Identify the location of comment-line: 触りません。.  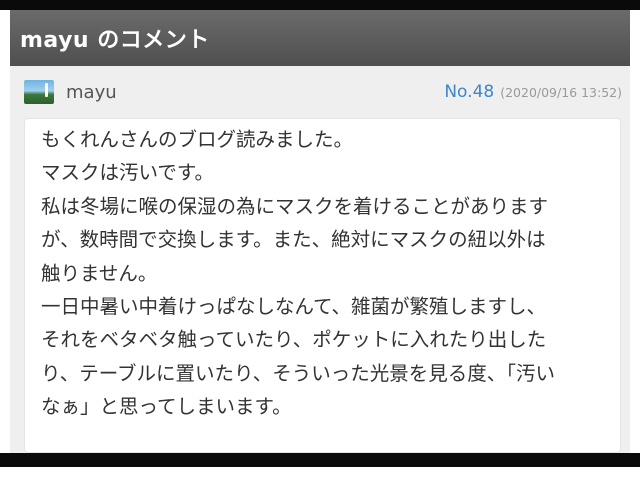
(99, 273).